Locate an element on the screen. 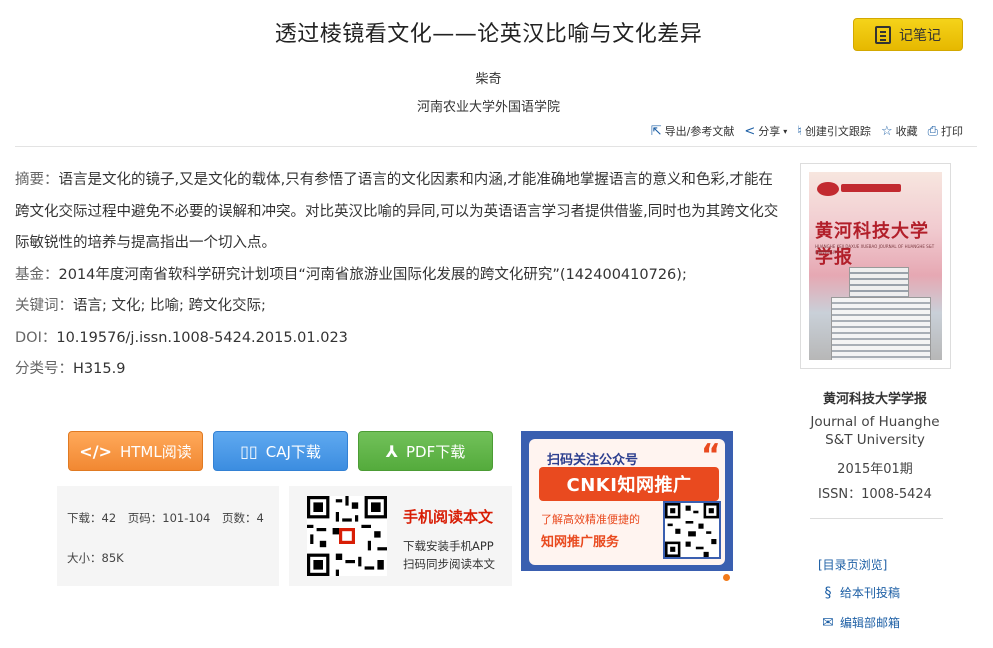 The width and height of the screenshot is (993, 648). book-icon: ▯▯ is located at coordinates (249, 451).